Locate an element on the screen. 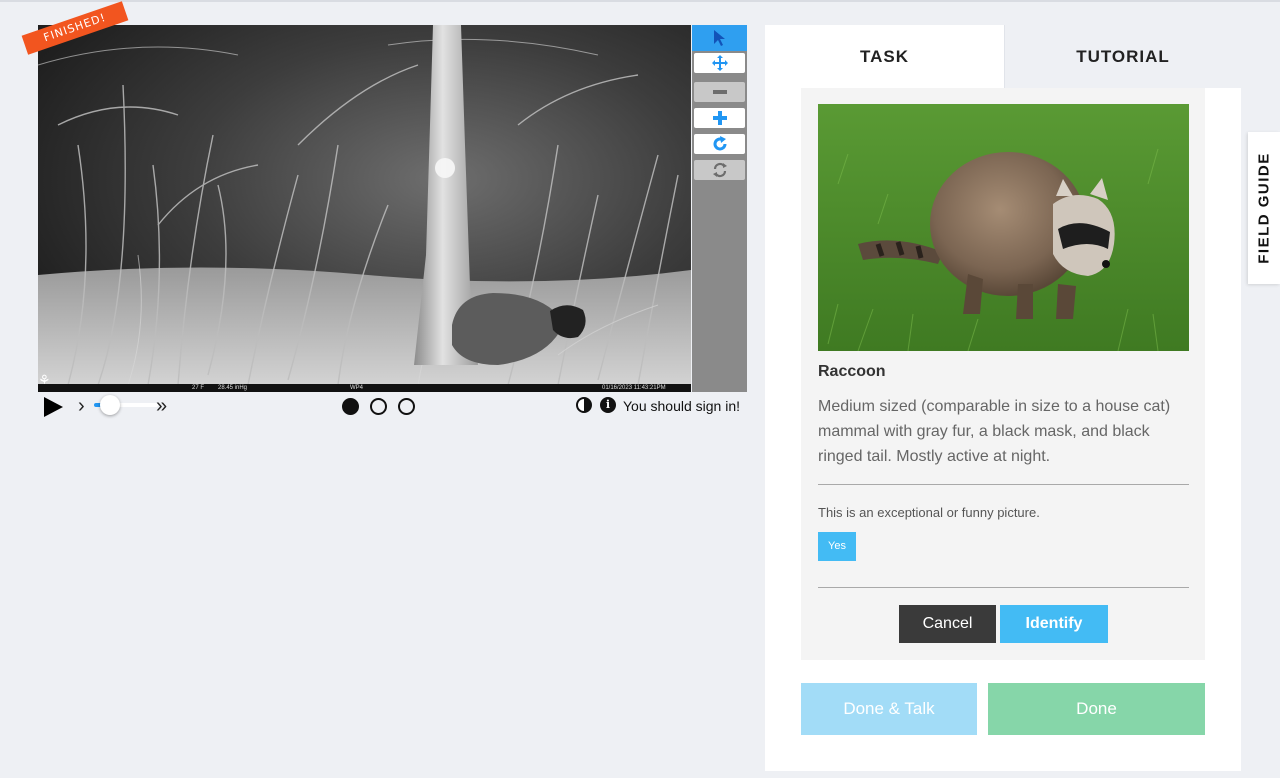 This screenshot has width=1280, height=778. field-guide-label: FIELD GUIDE is located at coordinates (1264, 208).